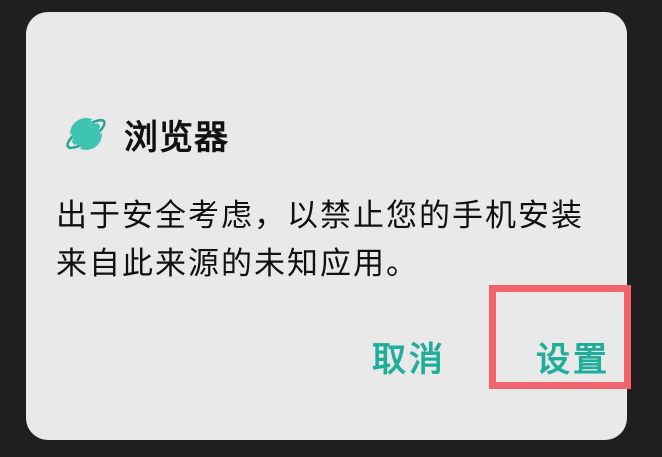 The image size is (662, 457). I want to click on message-line-1: 出于安全考虑，以禁止您的手机安装, so click(320, 216).